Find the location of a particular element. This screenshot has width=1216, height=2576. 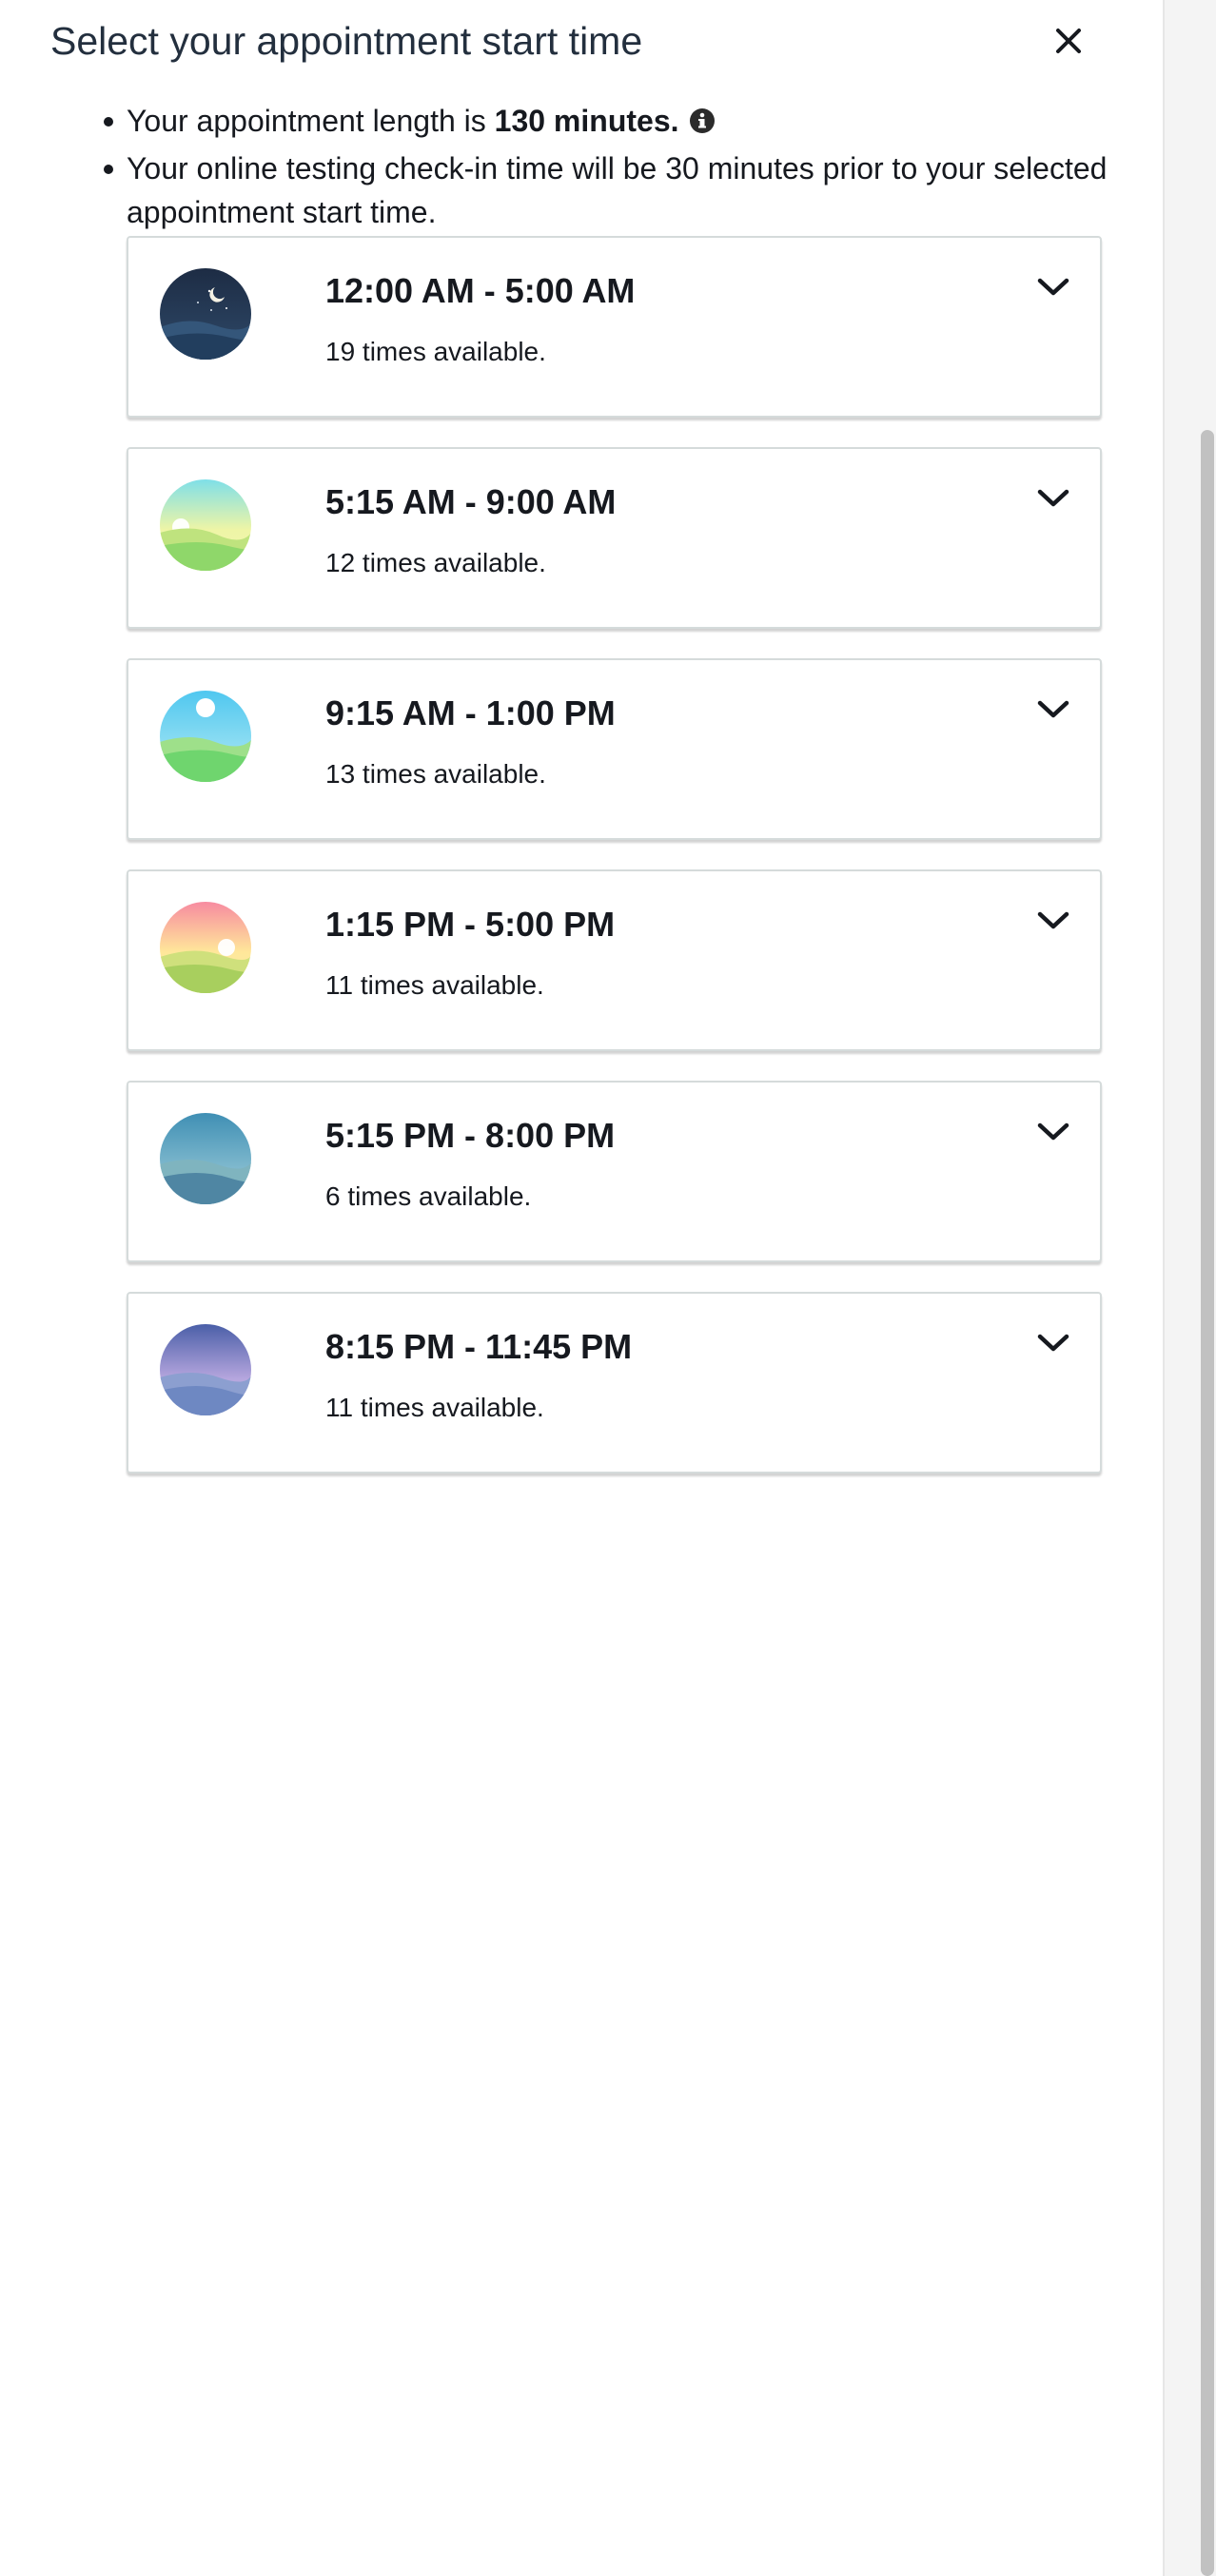

time-slot-card: 8:15 PM - 11:45 PM 11 times available. is located at coordinates (614, 1383).